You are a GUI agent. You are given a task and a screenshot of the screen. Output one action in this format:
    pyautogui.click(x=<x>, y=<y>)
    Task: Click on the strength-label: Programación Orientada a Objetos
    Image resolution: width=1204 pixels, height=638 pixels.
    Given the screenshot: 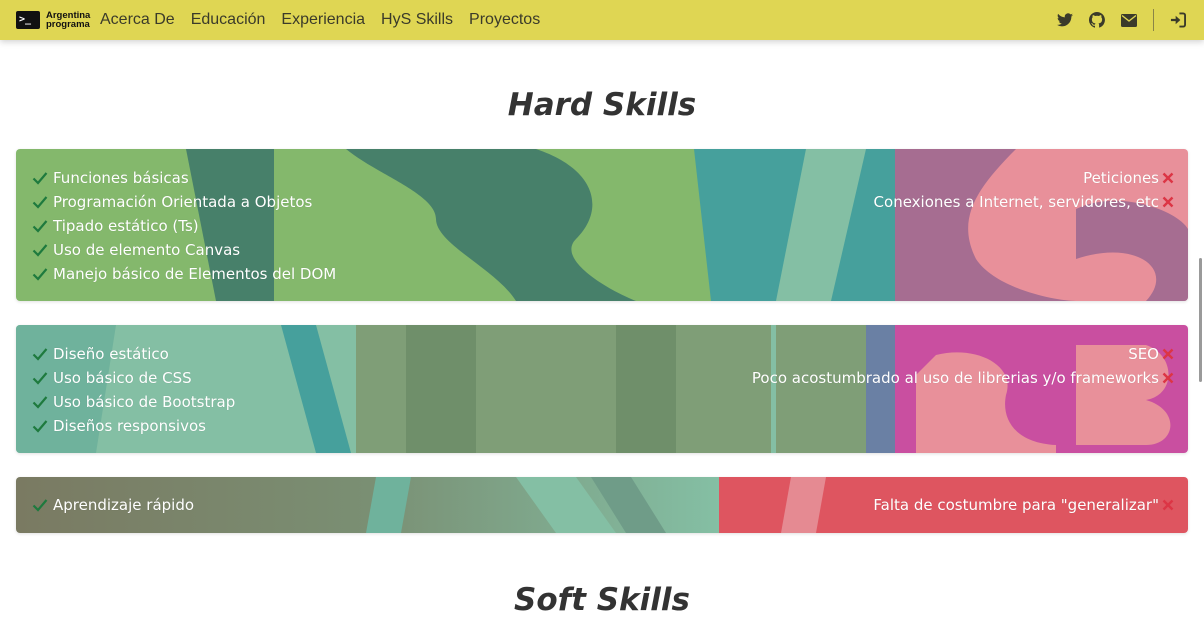 What is the action you would take?
    pyautogui.click(x=183, y=202)
    